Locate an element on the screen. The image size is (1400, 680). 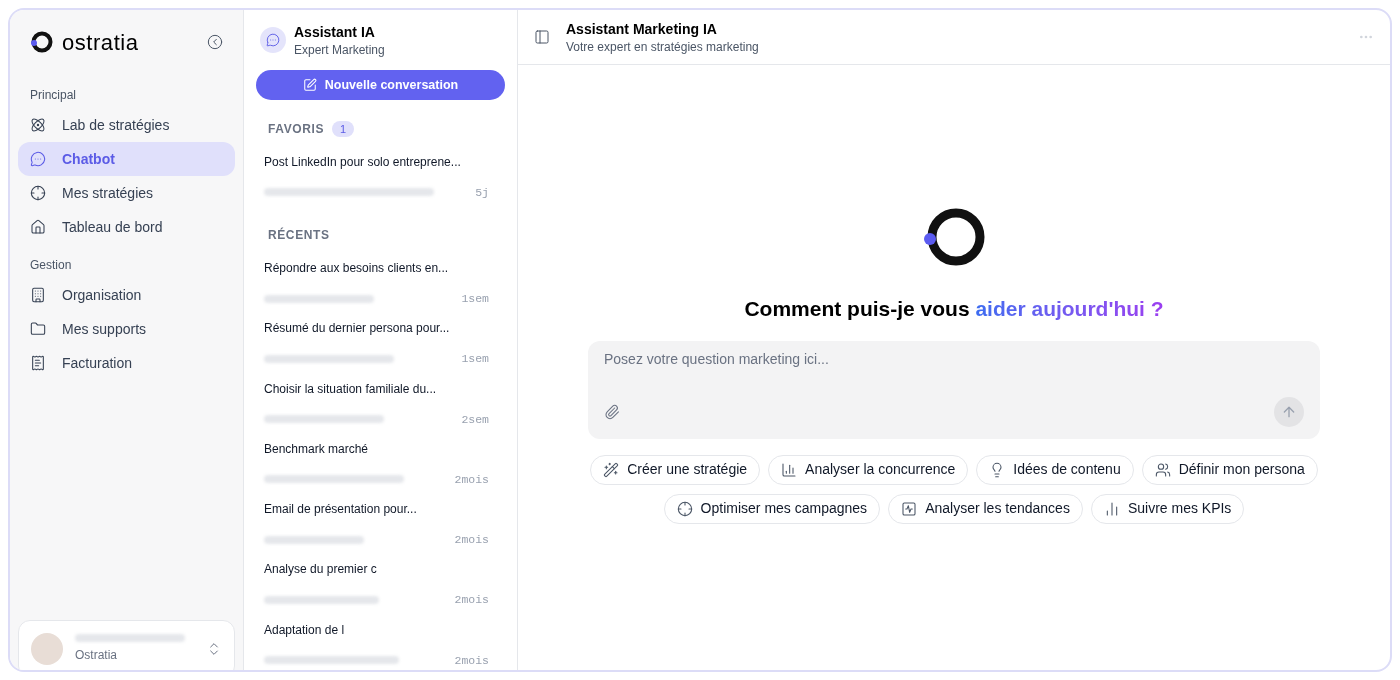
nav-item: Lab de stratégies is located at coordinates (126, 125).